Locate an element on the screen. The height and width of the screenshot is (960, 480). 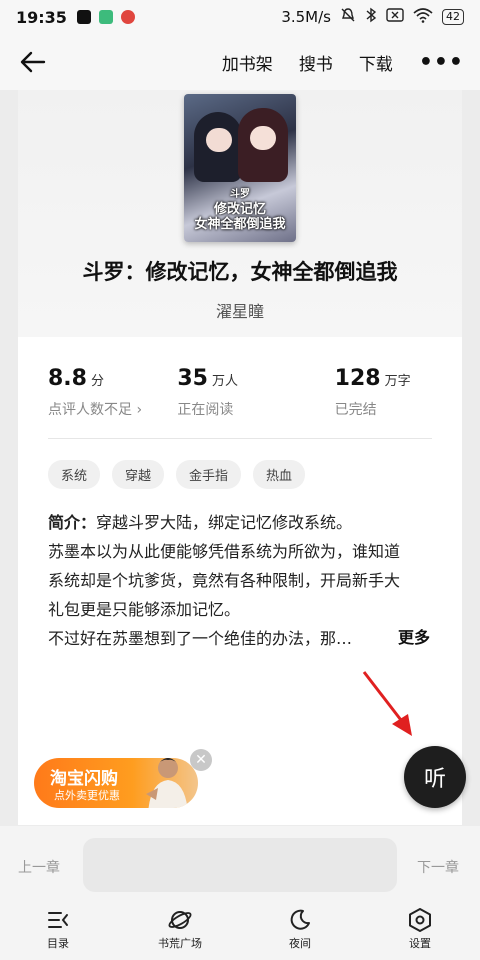
ad-subtitle: 点外卖更优惠 is located at coordinates (87, 795).